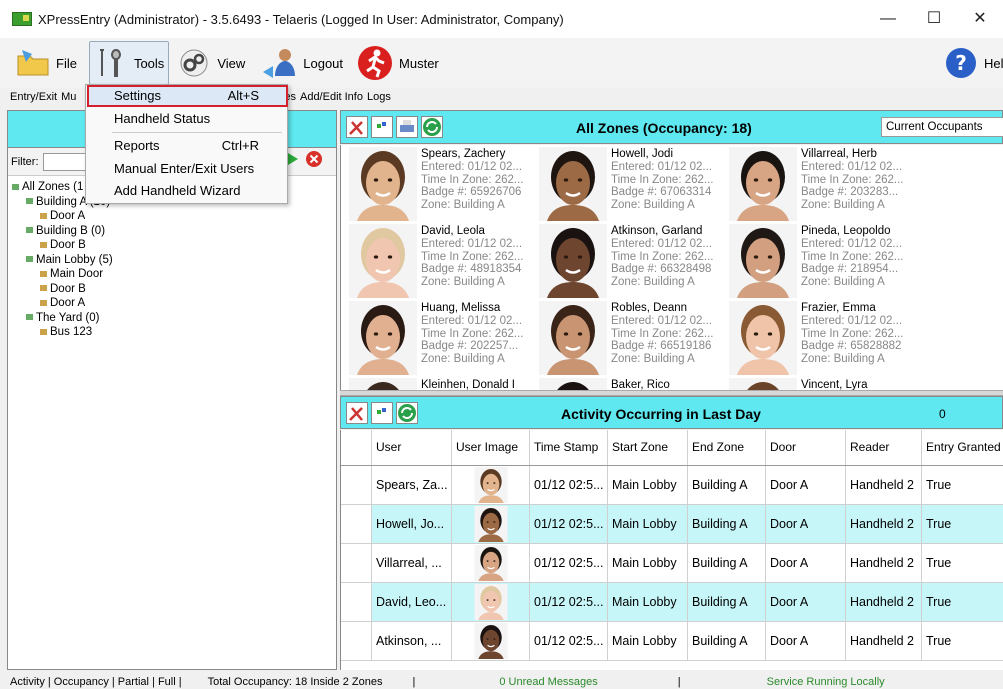  Describe the element at coordinates (357, 413) in the screenshot. I see `activity-settings-button` at that location.